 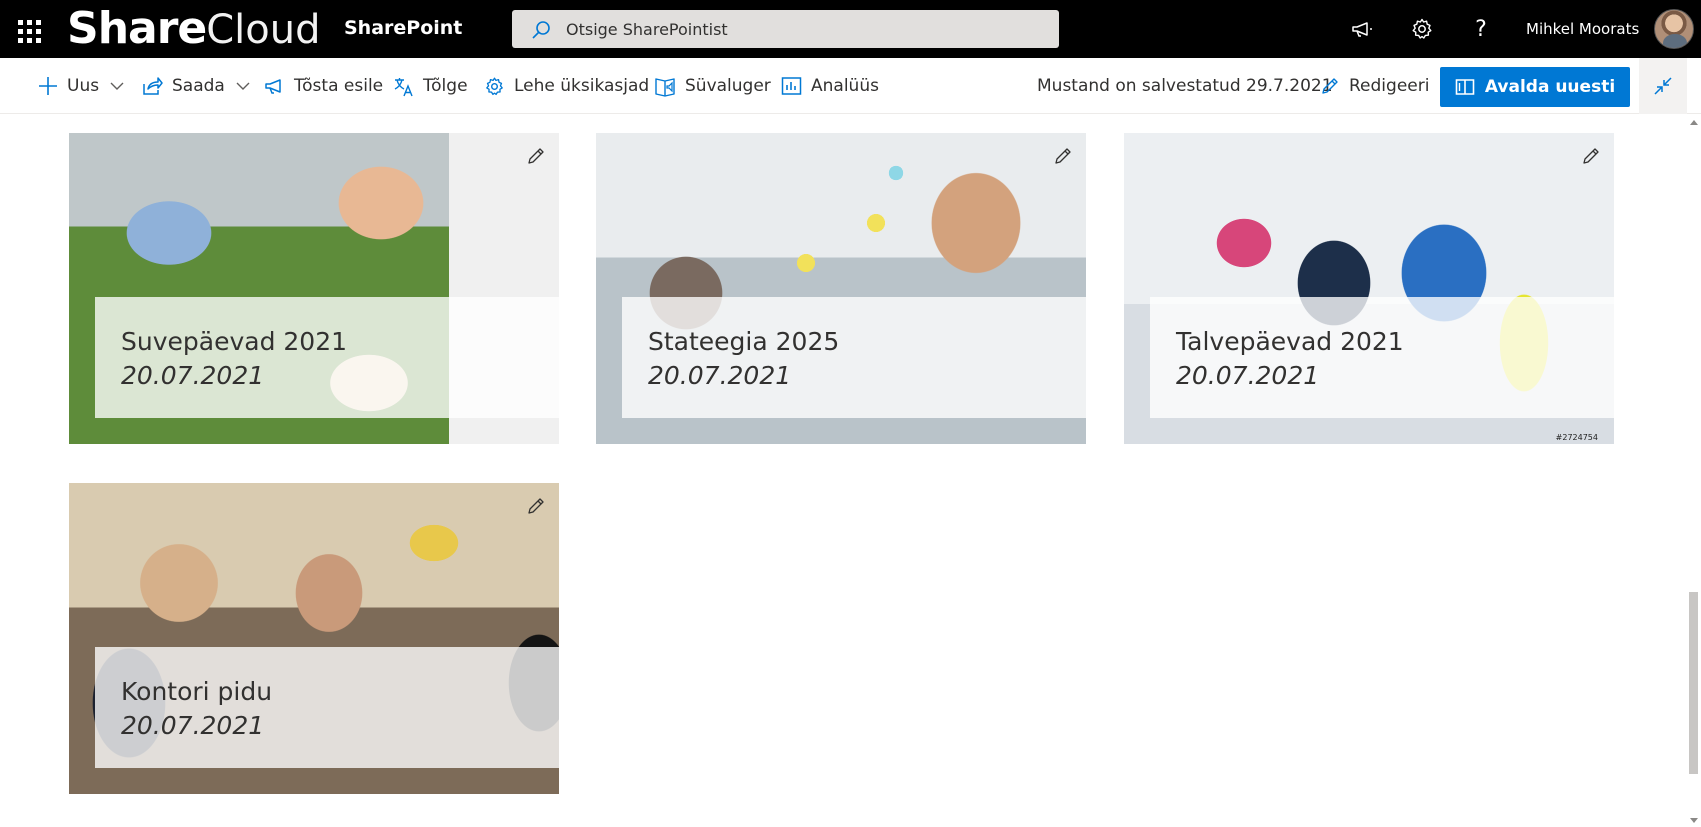 What do you see at coordinates (1382, 342) in the screenshot?
I see `card-title: Talvepäevad 2021` at bounding box center [1382, 342].